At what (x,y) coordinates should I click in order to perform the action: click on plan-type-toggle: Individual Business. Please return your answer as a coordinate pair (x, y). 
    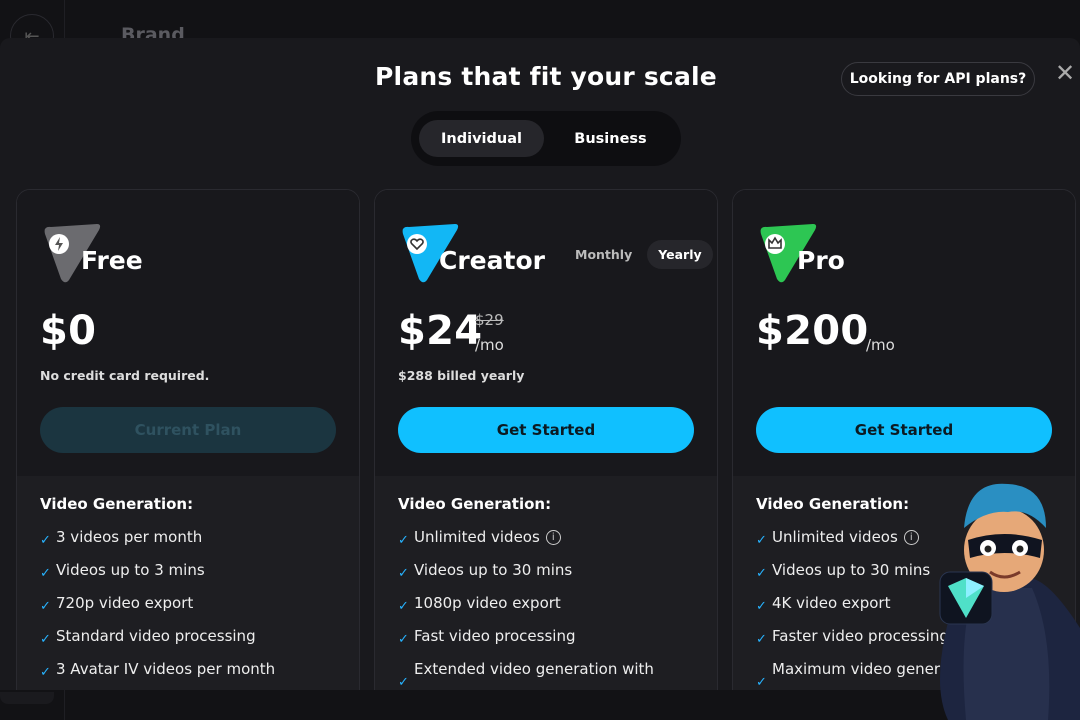
    Looking at the image, I should click on (546, 138).